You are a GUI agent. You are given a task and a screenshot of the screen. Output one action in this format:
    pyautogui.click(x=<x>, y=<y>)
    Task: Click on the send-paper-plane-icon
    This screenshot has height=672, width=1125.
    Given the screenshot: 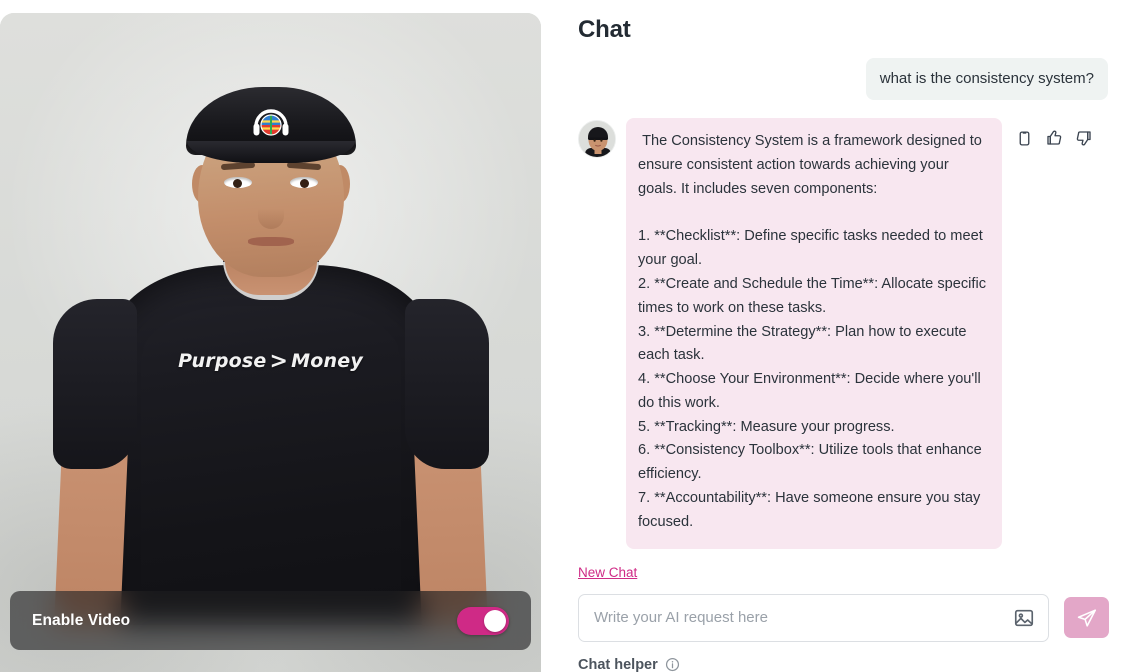 What is the action you would take?
    pyautogui.click(x=1086, y=617)
    